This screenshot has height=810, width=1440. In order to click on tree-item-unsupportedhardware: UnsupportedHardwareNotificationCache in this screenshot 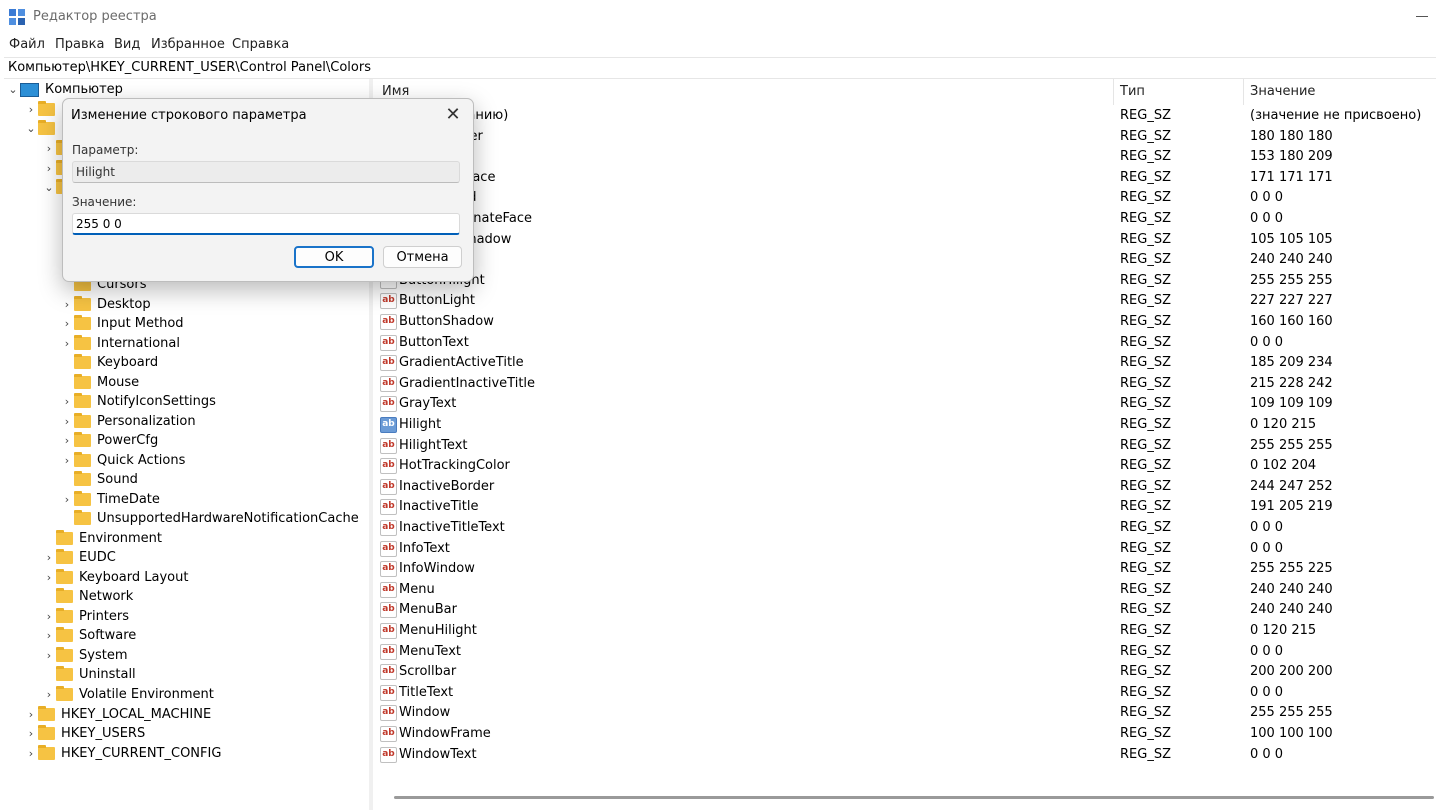, I will do `click(209, 518)`.